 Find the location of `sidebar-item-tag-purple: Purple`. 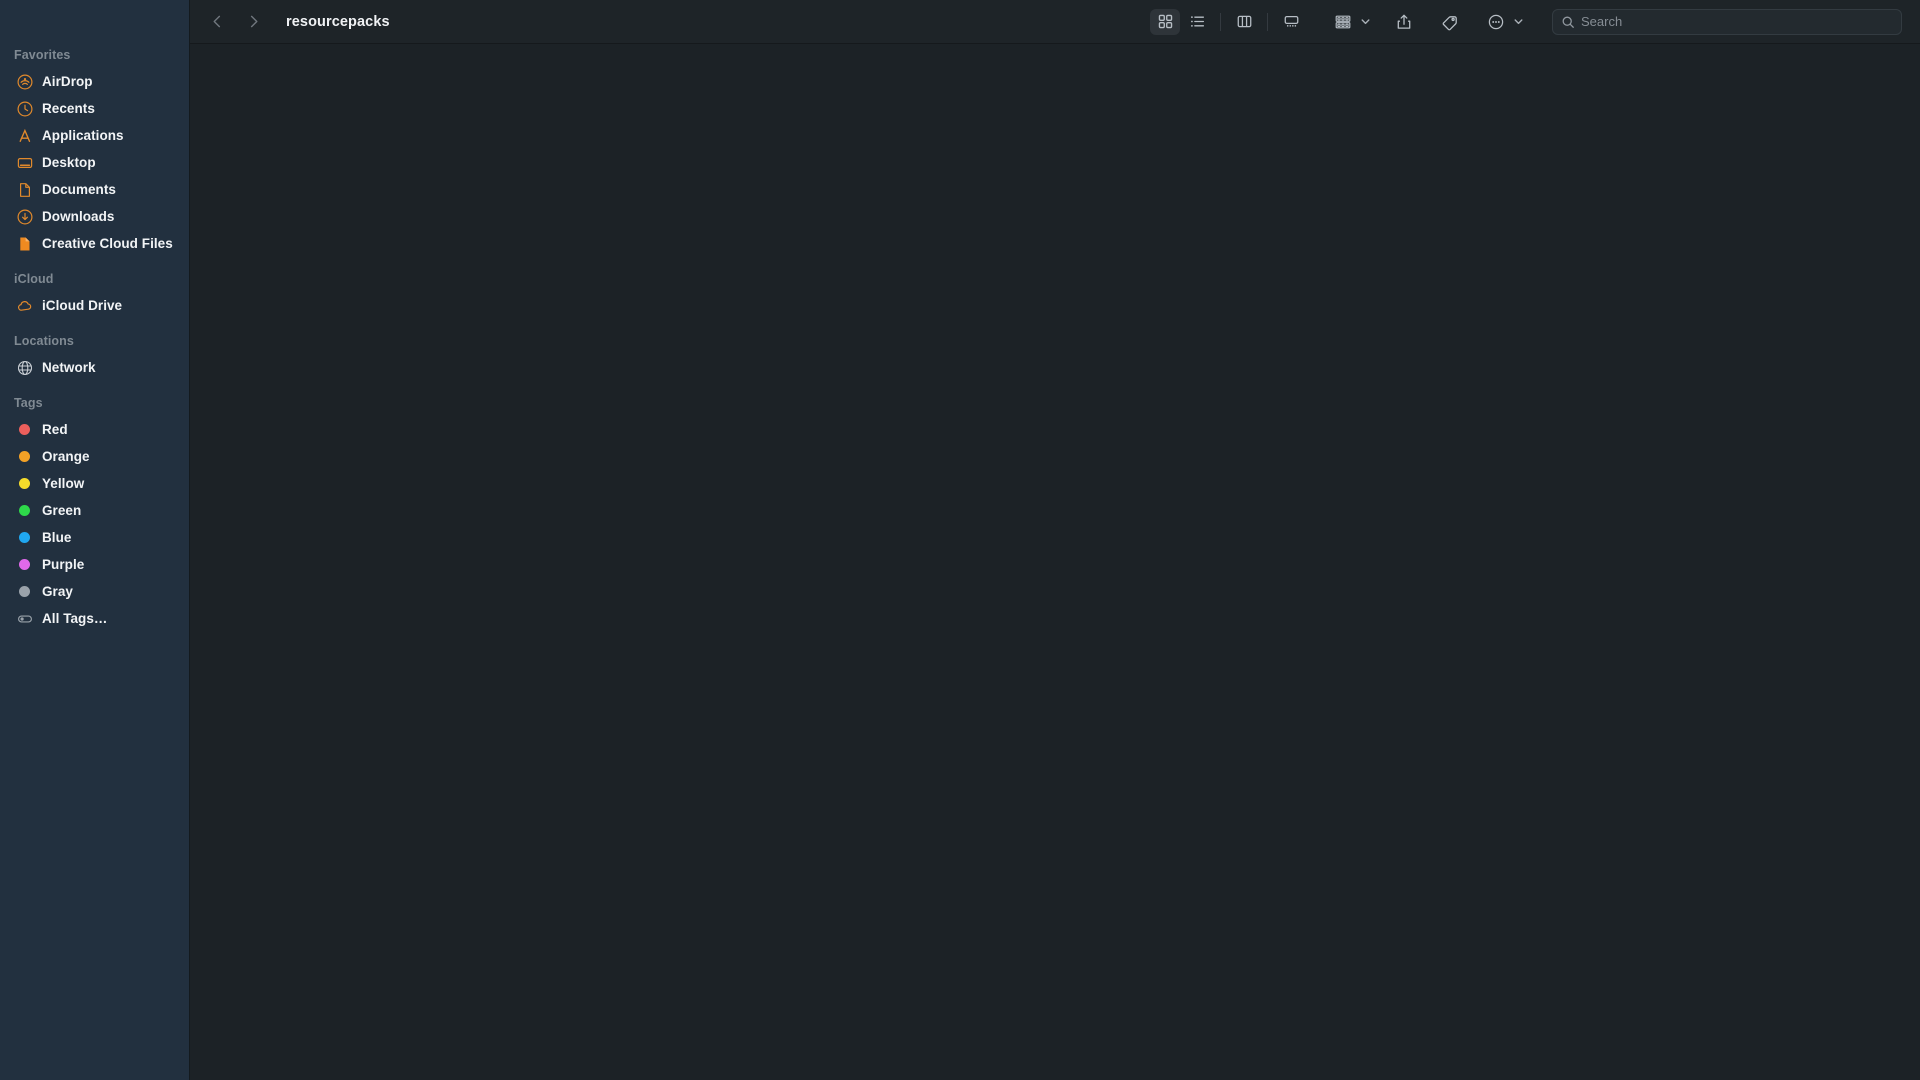

sidebar-item-tag-purple: Purple is located at coordinates (95, 564).